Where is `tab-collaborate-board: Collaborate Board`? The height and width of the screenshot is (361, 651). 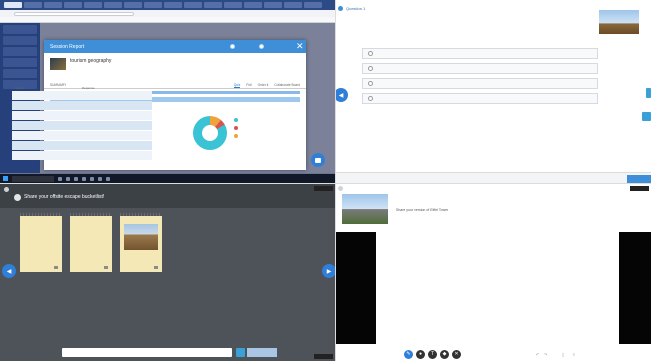 tab-collaborate-board: Collaborate Board is located at coordinates (287, 85).